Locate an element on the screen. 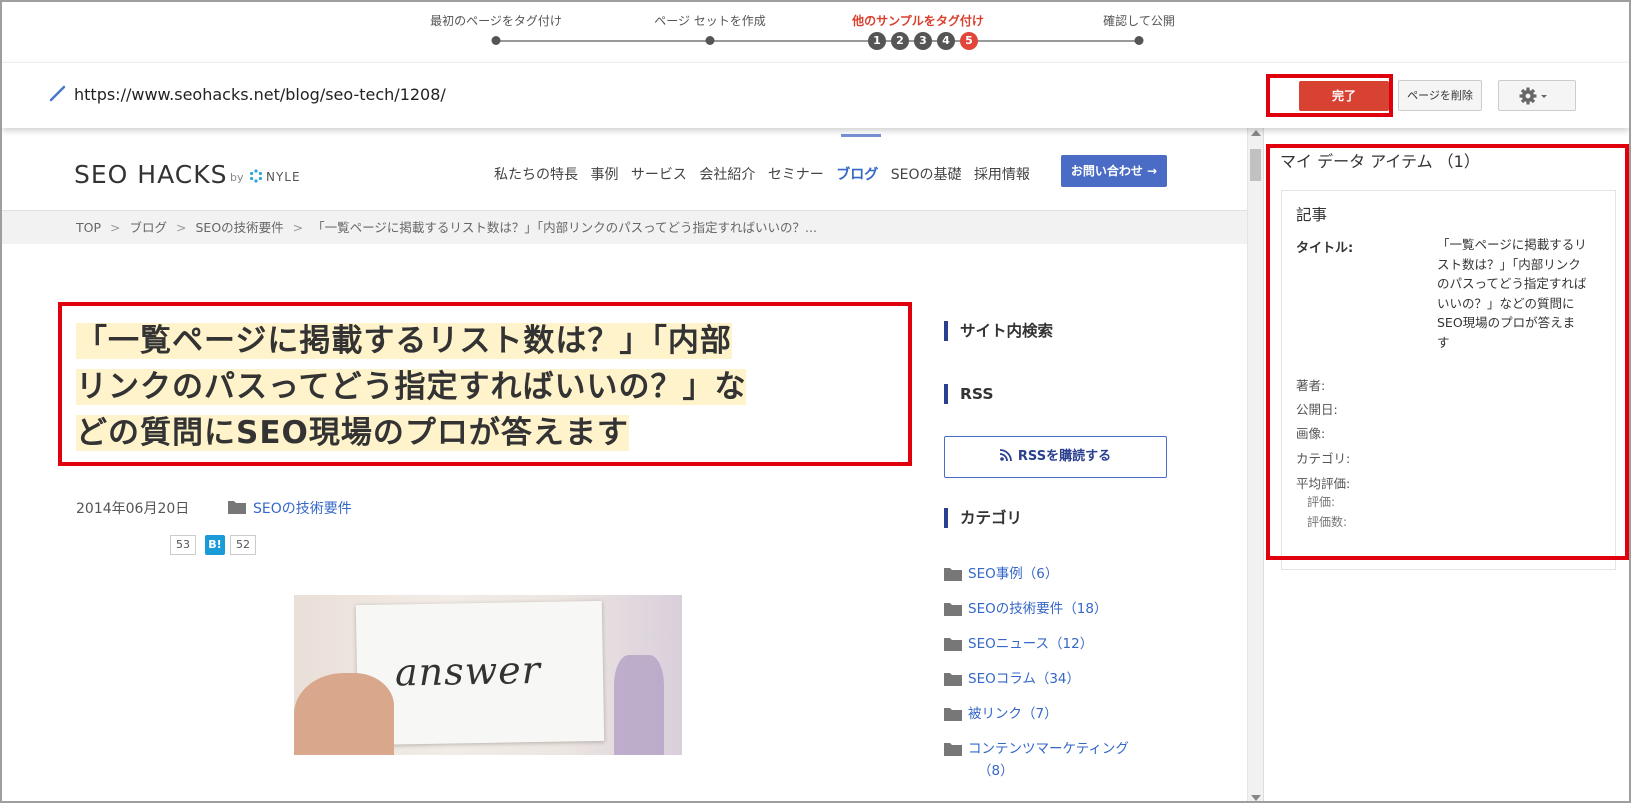 The height and width of the screenshot is (803, 1631). category-item: SEOニュース（12） is located at coordinates (1018, 642).